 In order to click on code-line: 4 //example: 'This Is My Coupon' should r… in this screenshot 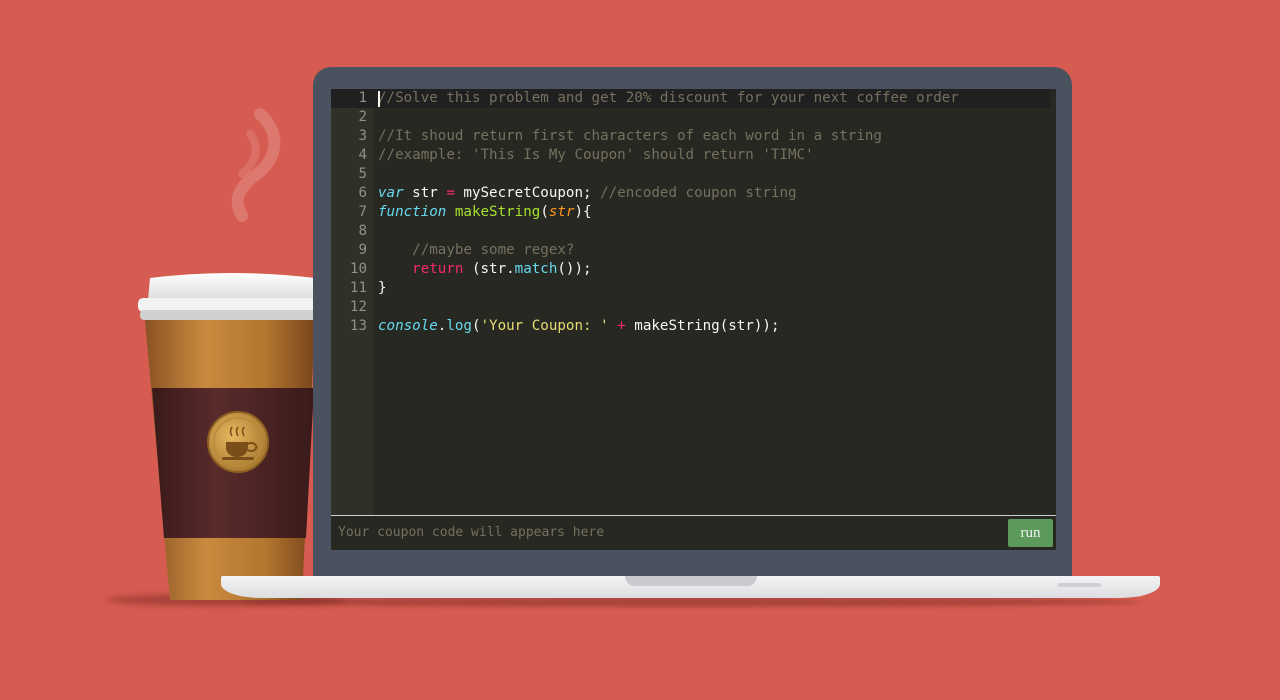, I will do `click(693, 155)`.